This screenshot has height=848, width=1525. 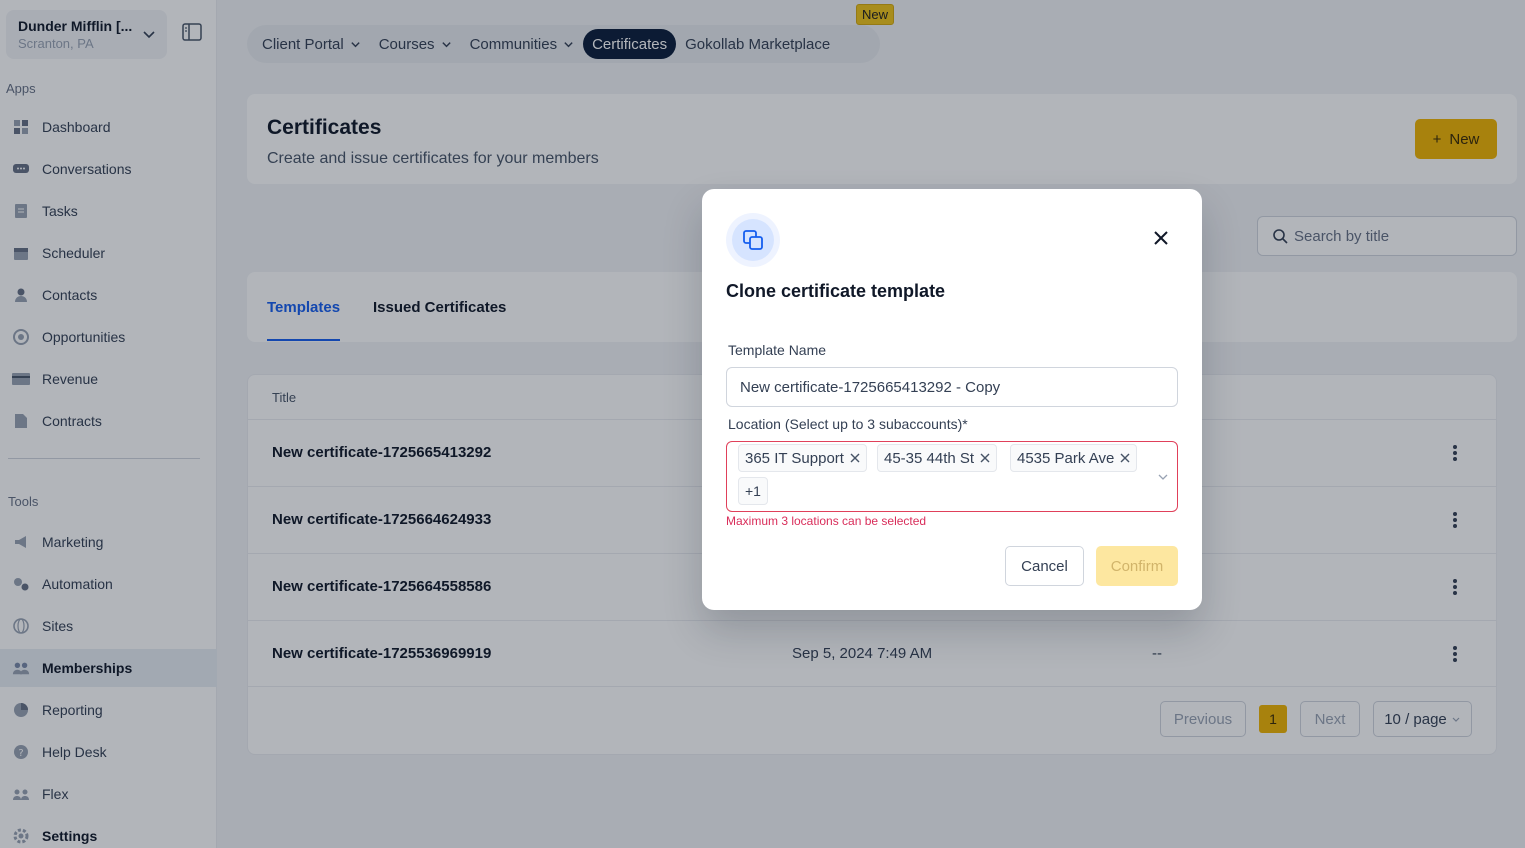 What do you see at coordinates (777, 350) in the screenshot?
I see `template-name-label: Template Name` at bounding box center [777, 350].